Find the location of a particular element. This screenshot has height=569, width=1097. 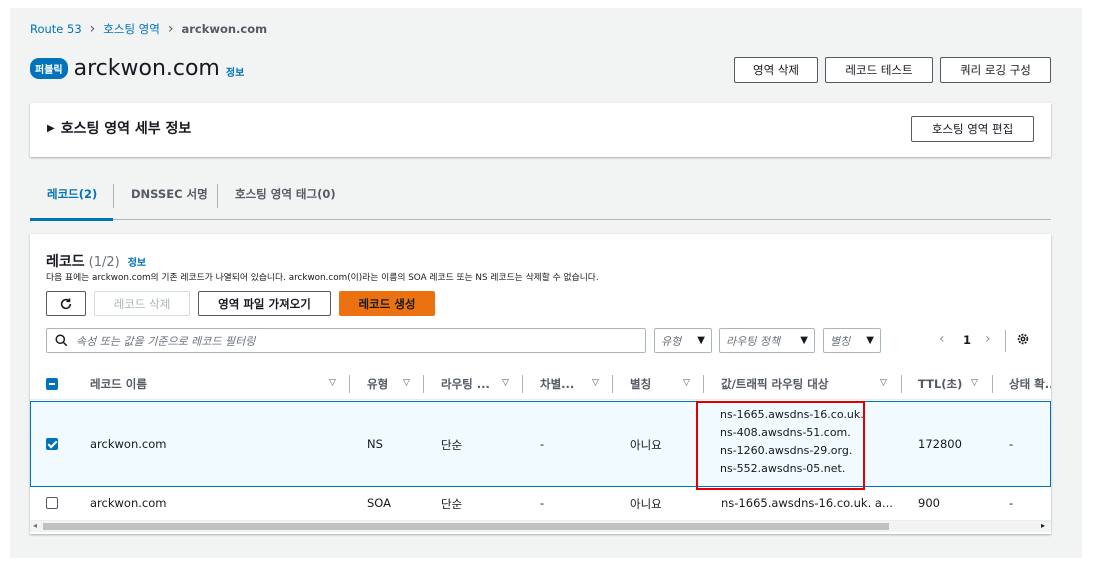

query-logging-button: 쿼리 로깅 구성 is located at coordinates (995, 70).